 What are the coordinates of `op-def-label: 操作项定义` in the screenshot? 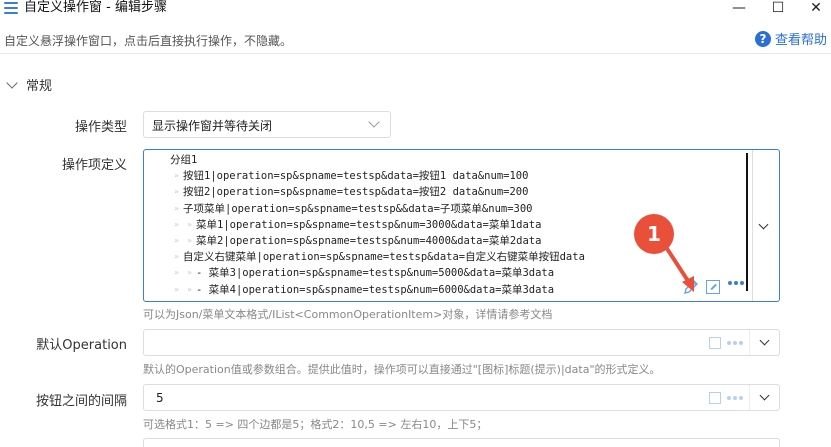 It's located at (94, 165).